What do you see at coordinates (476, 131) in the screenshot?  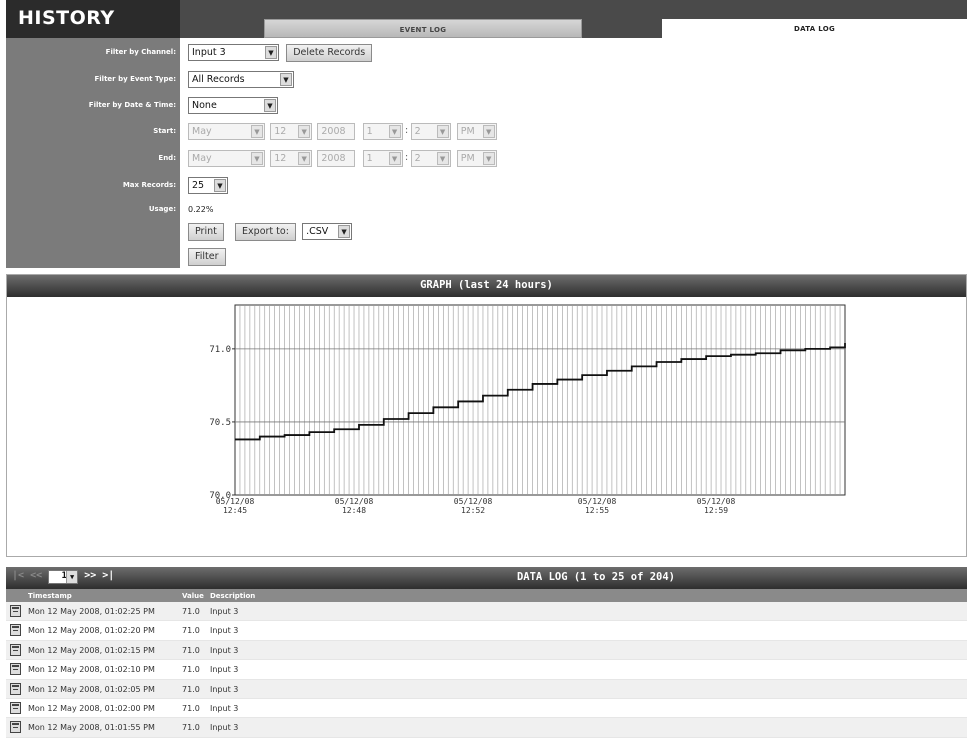 I see `start-ampm-select: PM ▼` at bounding box center [476, 131].